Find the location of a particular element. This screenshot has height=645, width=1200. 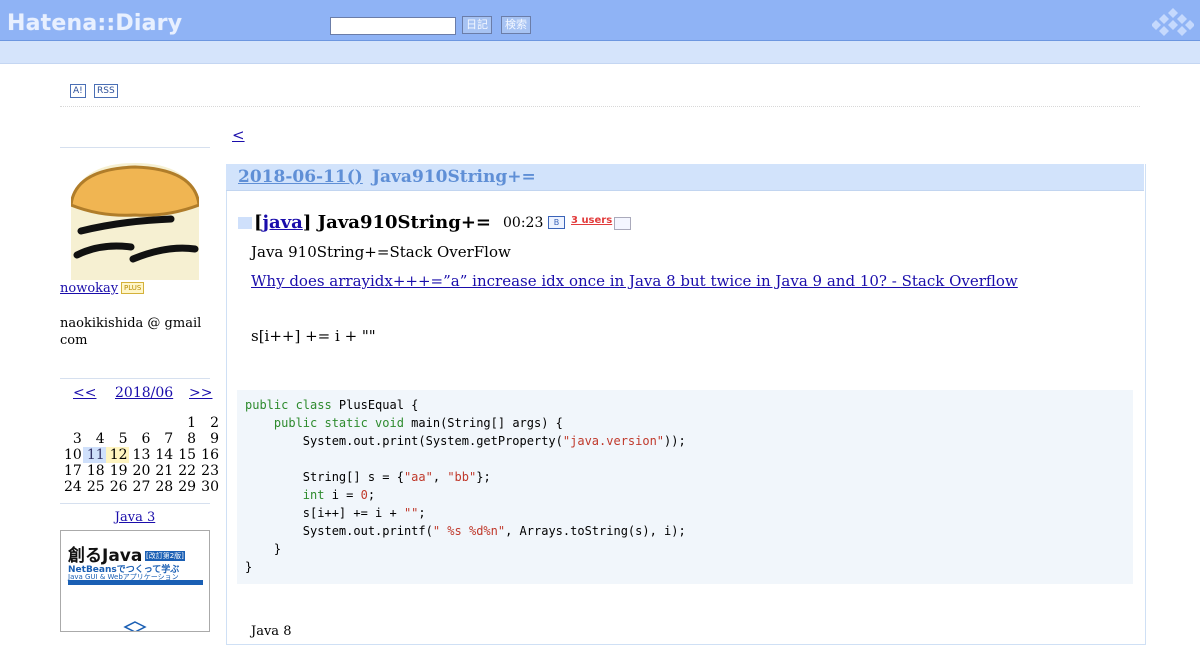

plus-badge: PLUS is located at coordinates (133, 288).